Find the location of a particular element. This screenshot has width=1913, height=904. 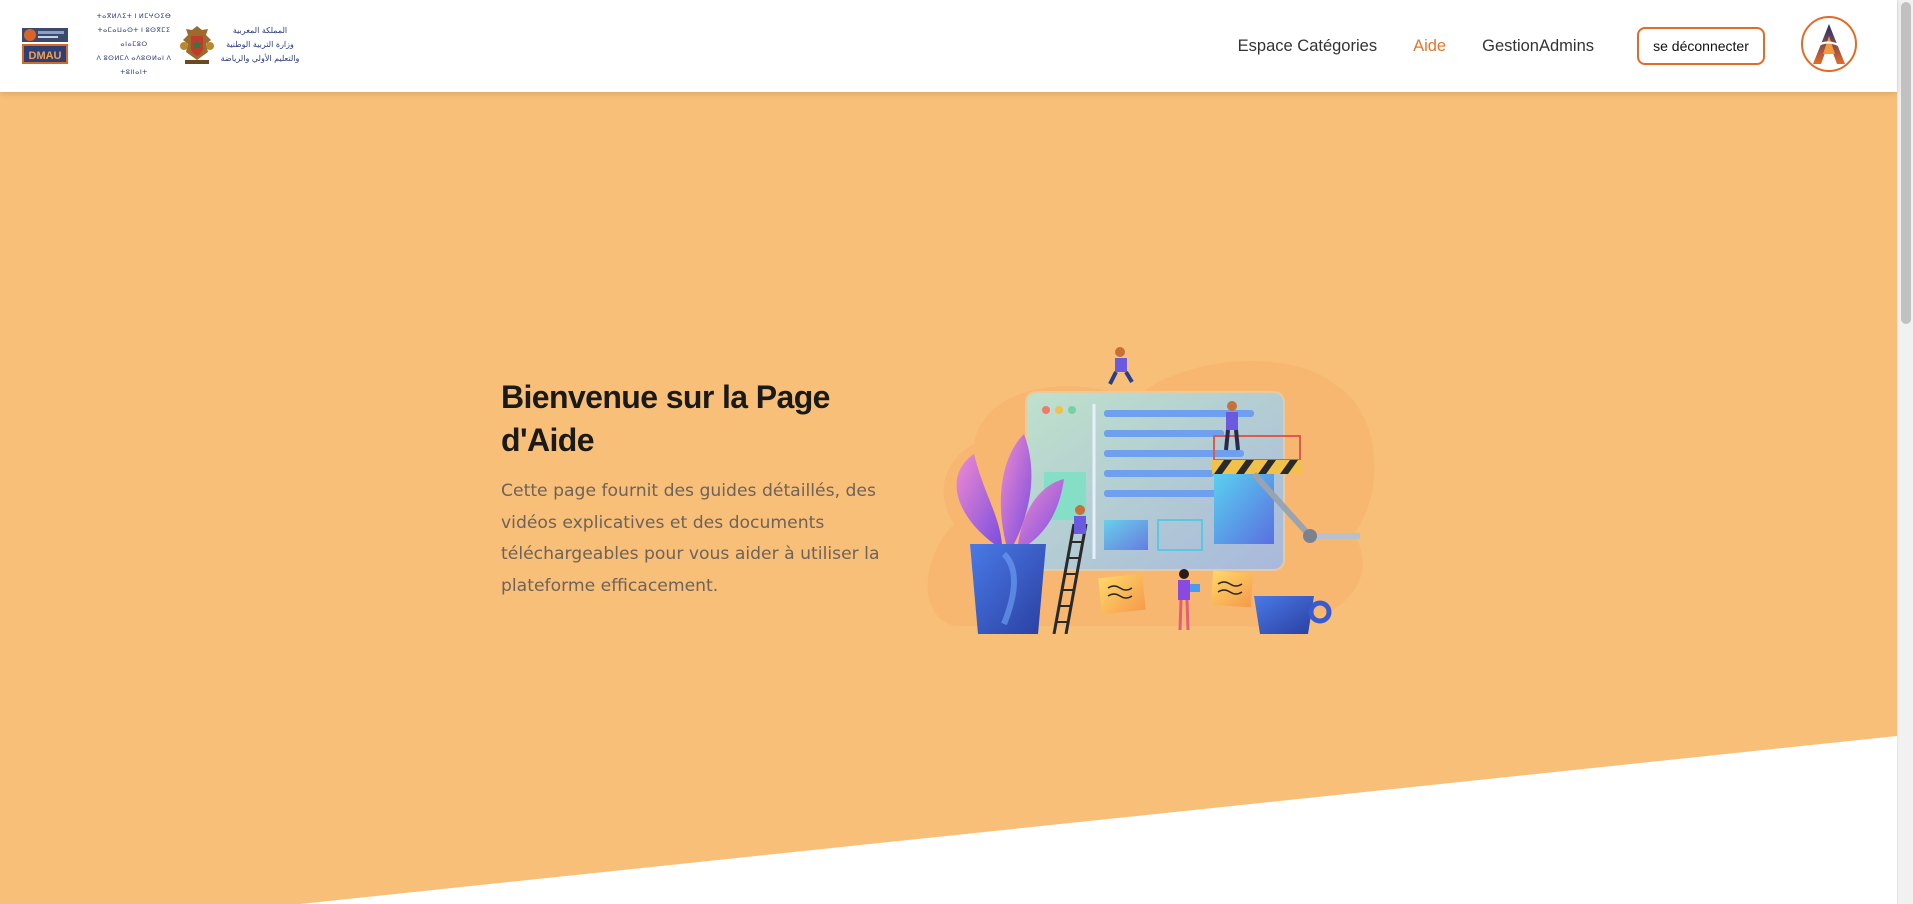

coat-of-arms-icon is located at coordinates (197, 45).